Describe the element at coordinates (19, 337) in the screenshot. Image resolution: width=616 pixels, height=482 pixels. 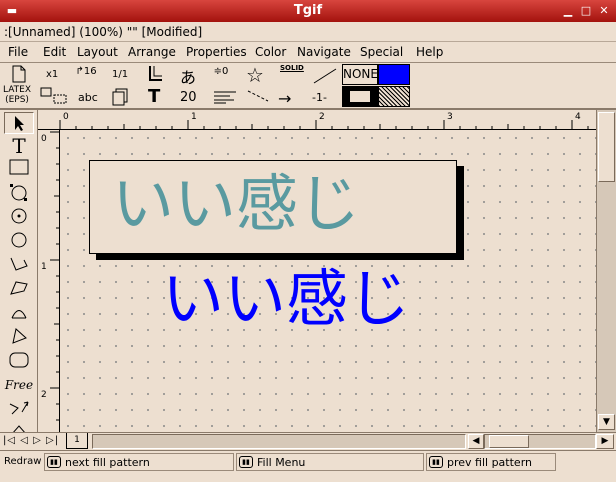
I see `arc-filled-tool-icon` at that location.